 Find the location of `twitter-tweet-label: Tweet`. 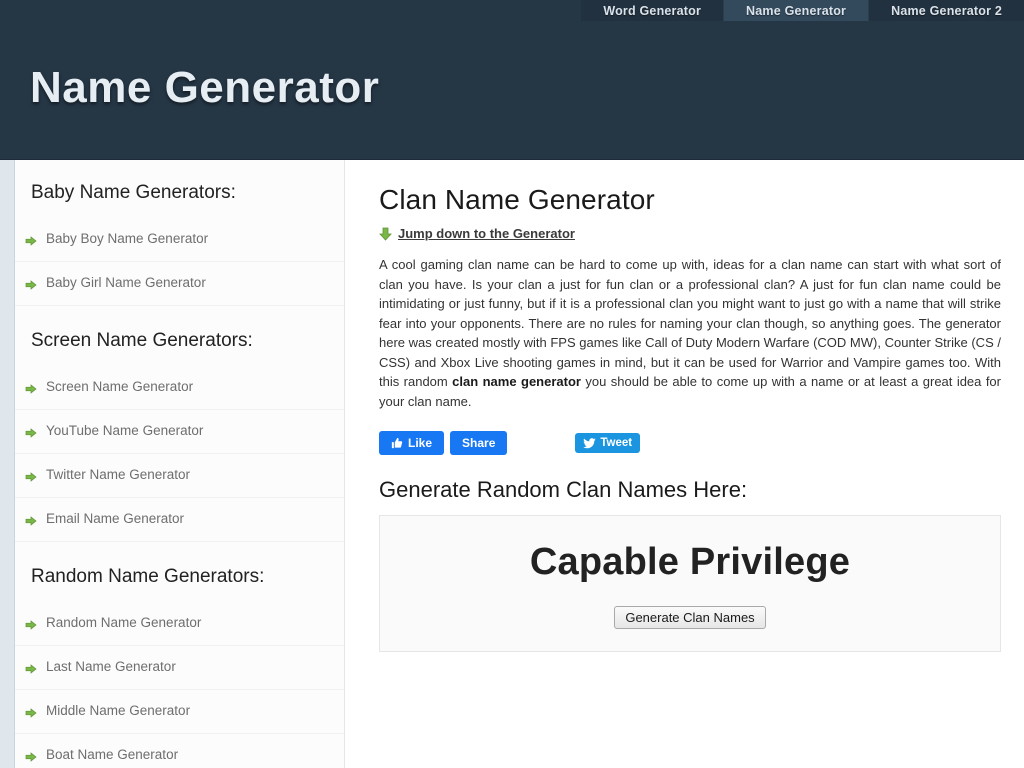

twitter-tweet-label: Tweet is located at coordinates (616, 443).